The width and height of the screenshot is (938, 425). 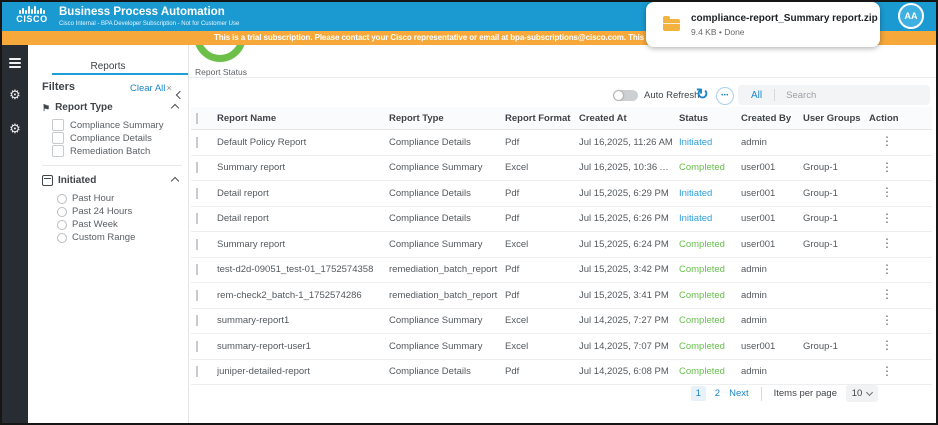 I want to click on created-at: Jul 15,2025, 6:24 PM, so click(x=624, y=244).